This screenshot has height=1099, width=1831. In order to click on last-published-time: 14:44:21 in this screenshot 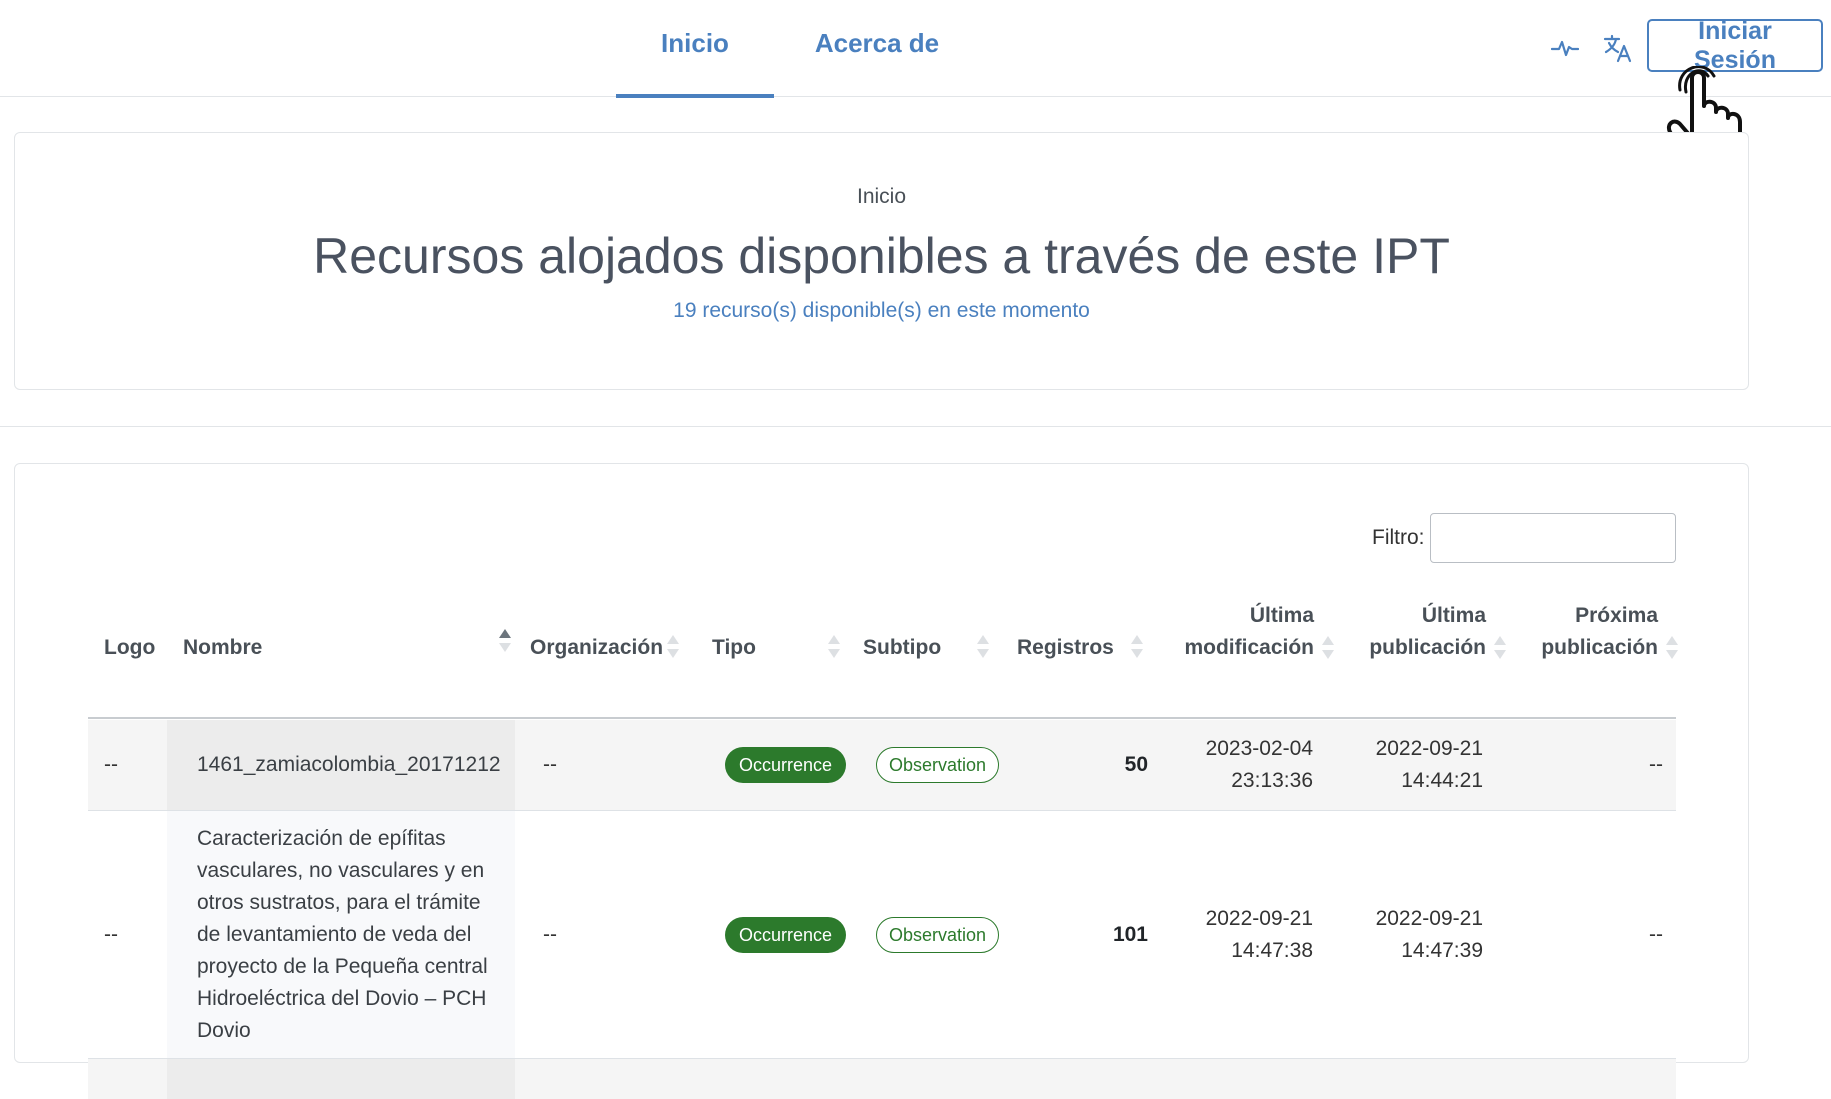, I will do `click(1442, 780)`.